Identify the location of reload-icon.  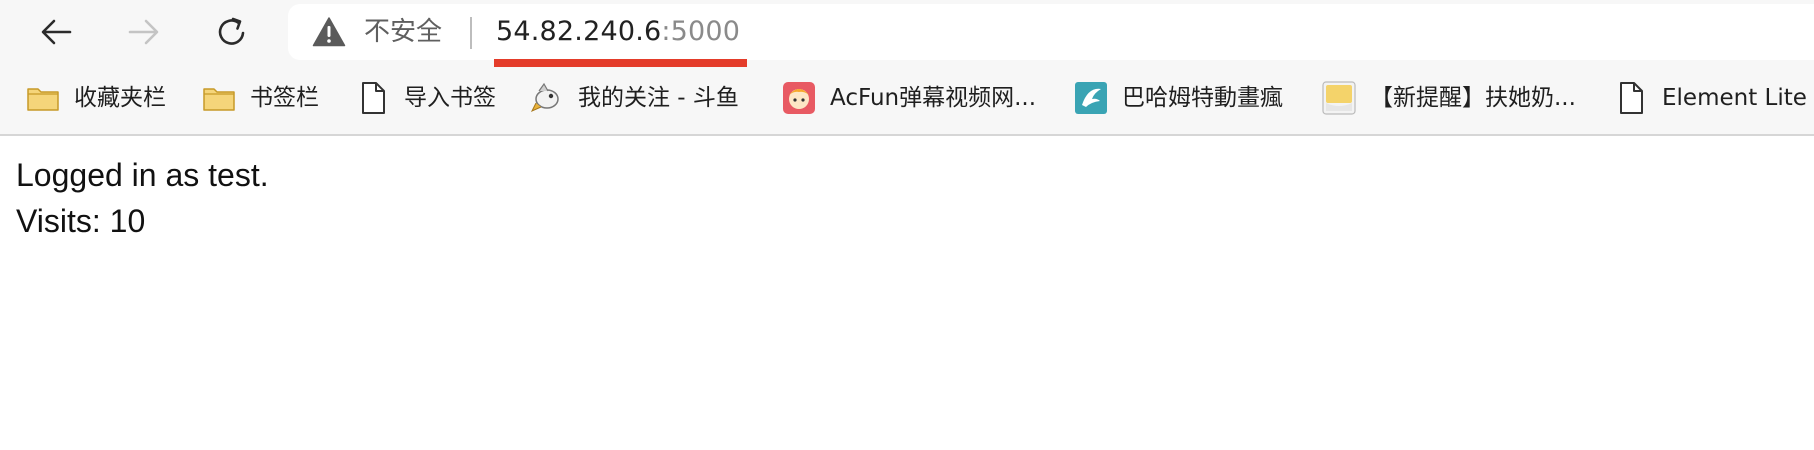
(231, 31).